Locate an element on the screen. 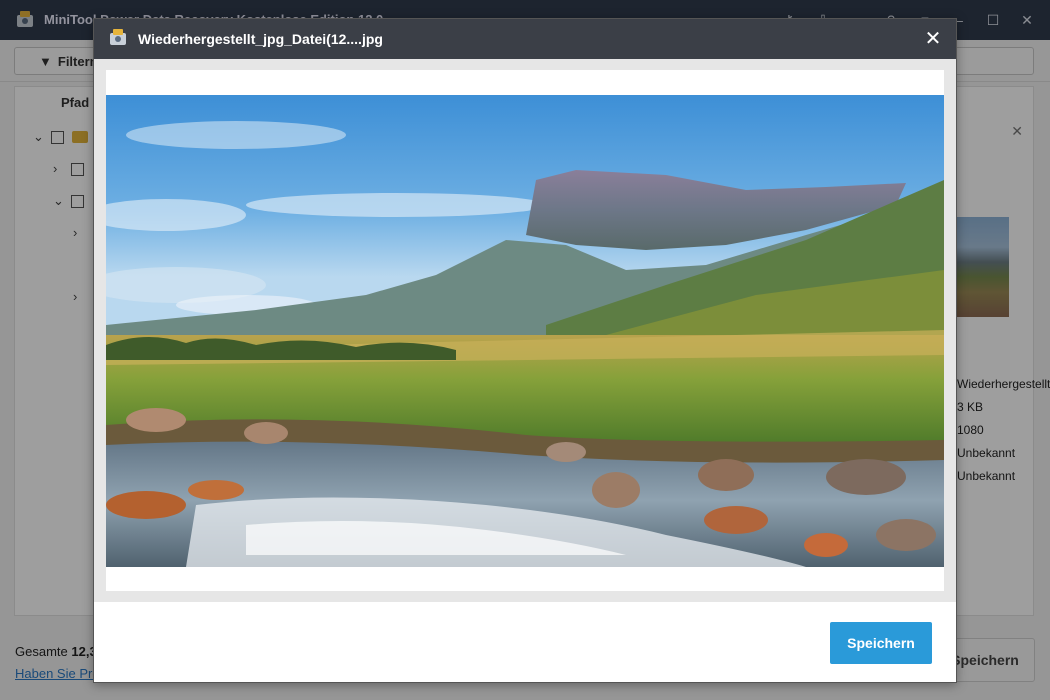  save-button: Speichern is located at coordinates (881, 643).